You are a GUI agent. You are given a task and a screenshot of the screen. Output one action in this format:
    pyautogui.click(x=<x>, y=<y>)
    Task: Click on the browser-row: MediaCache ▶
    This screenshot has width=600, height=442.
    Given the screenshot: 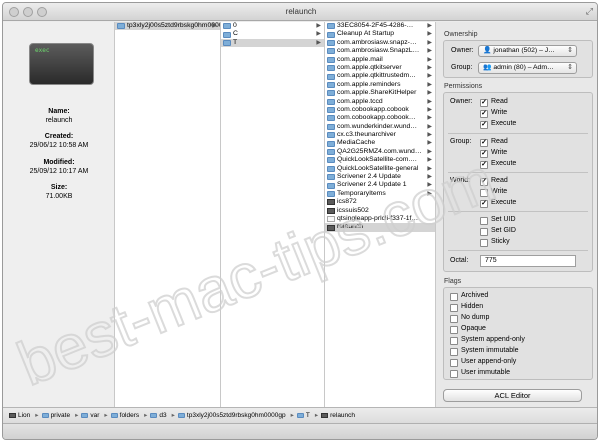 What is the action you would take?
    pyautogui.click(x=380, y=143)
    